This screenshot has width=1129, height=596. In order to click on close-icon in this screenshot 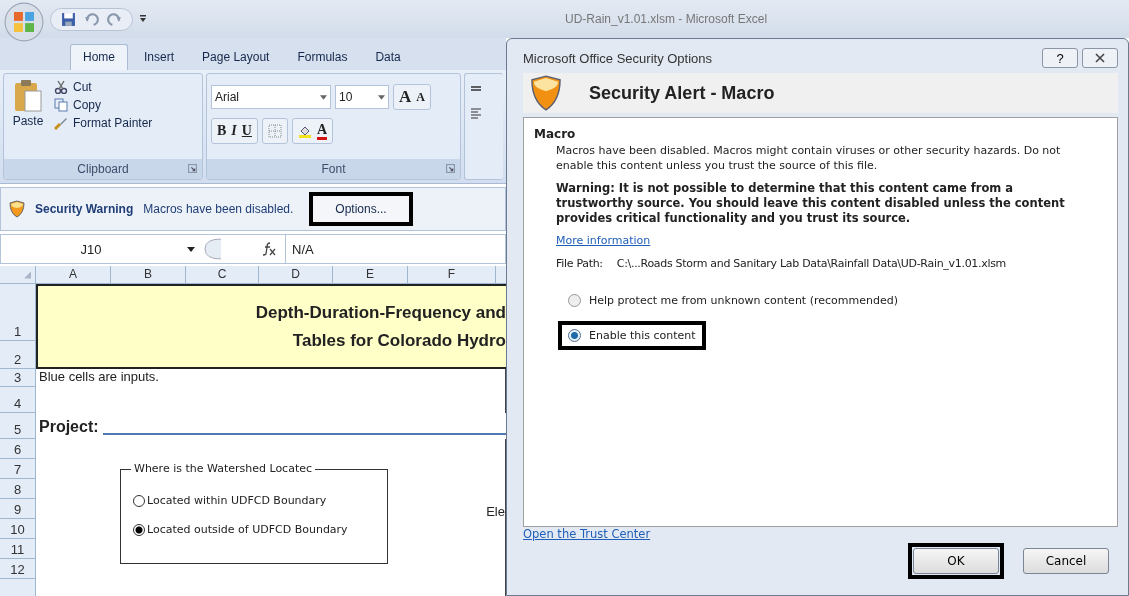, I will do `click(1100, 58)`.